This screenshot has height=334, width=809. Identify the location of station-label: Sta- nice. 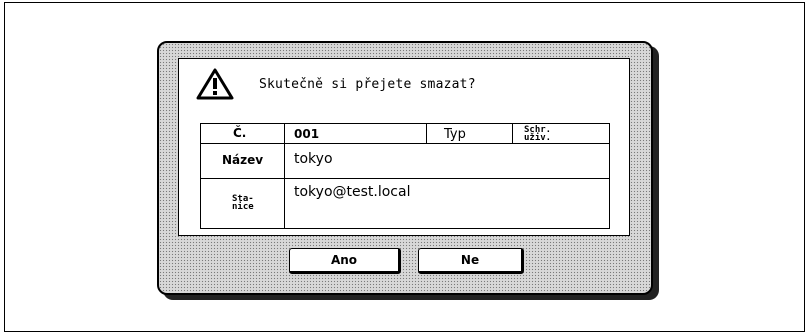
(243, 203).